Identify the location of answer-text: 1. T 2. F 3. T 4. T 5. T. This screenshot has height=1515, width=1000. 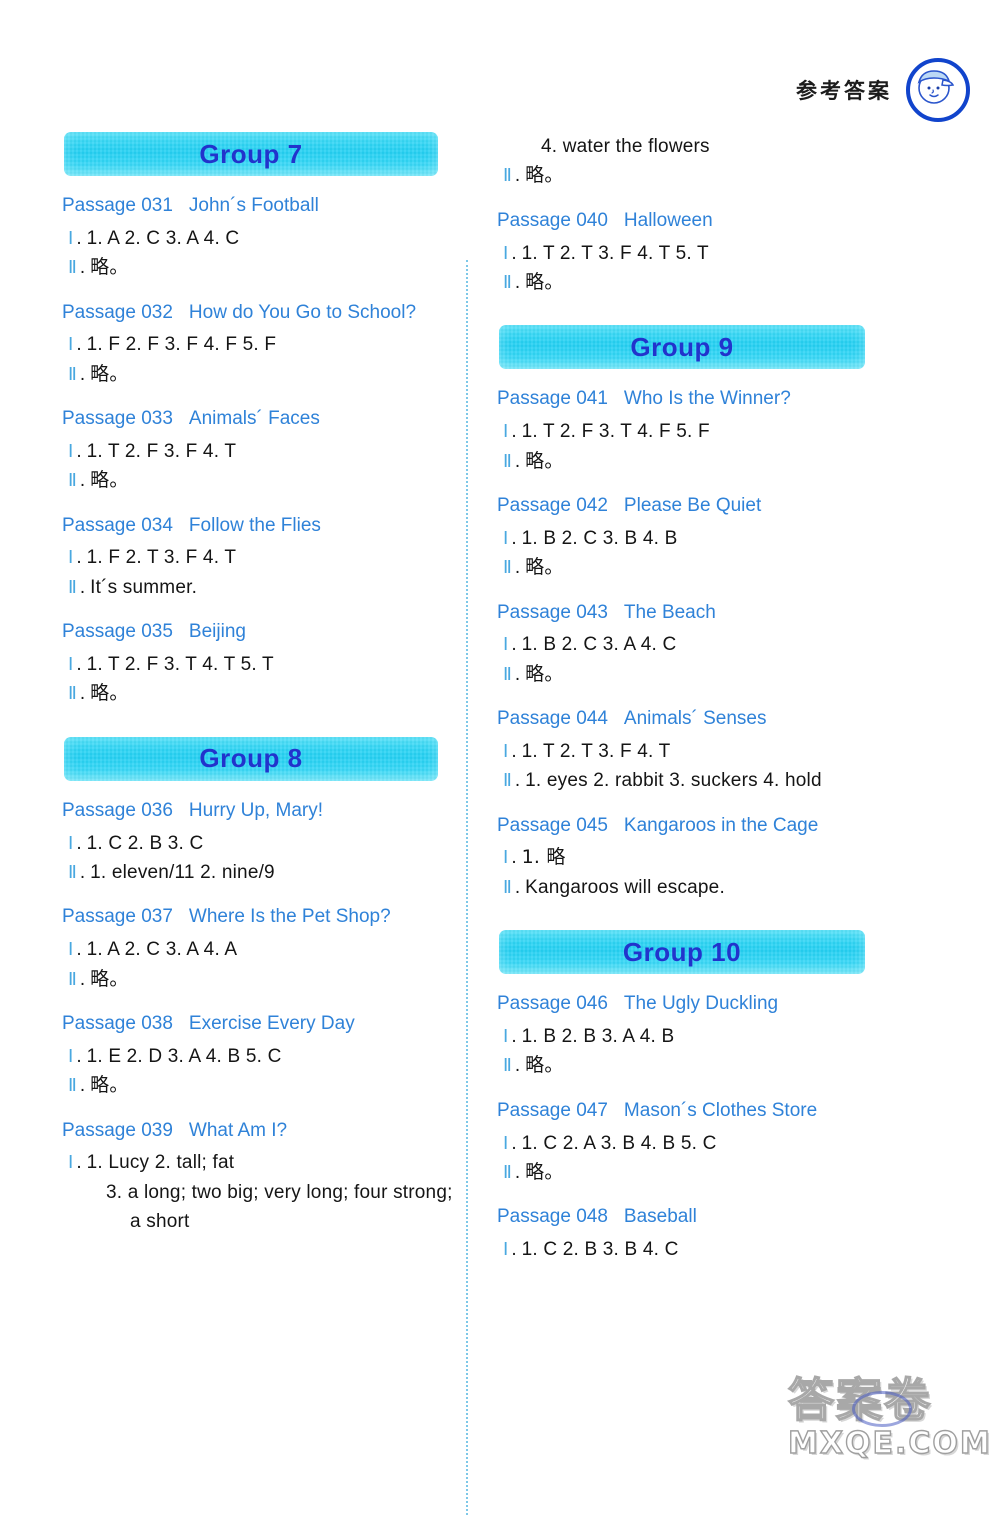
(180, 664).